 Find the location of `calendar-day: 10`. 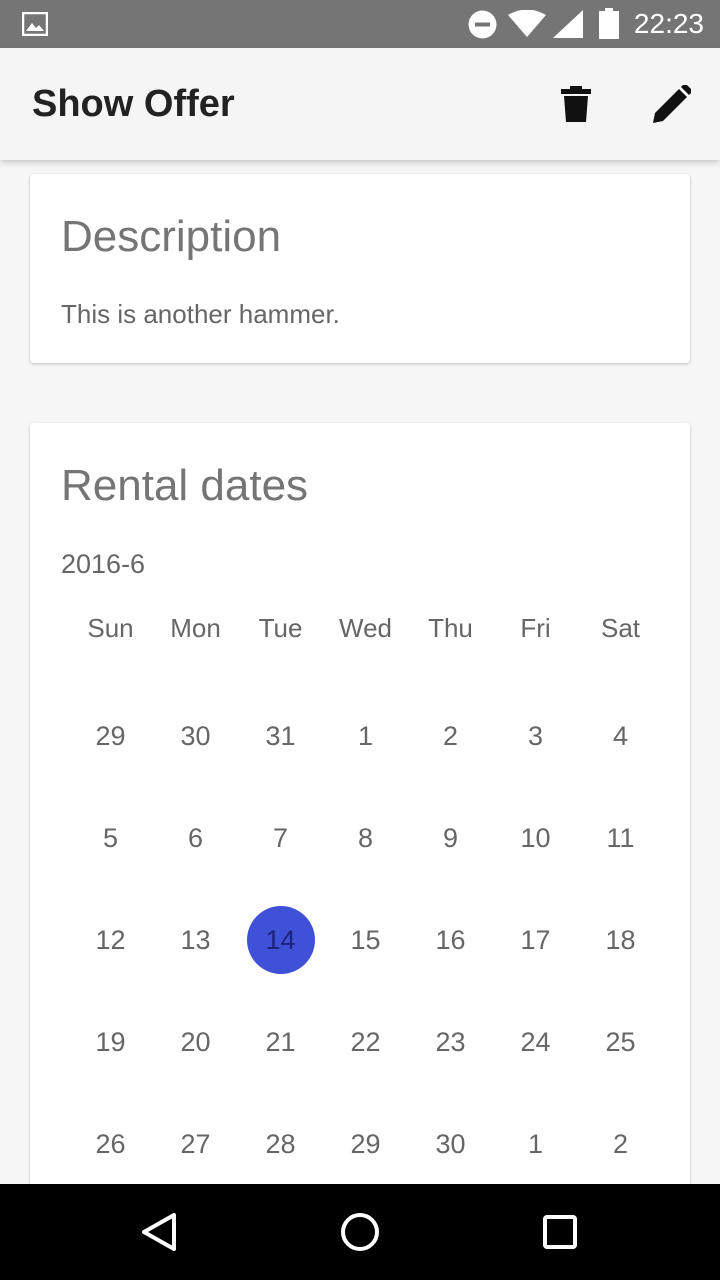

calendar-day: 10 is located at coordinates (535, 838).